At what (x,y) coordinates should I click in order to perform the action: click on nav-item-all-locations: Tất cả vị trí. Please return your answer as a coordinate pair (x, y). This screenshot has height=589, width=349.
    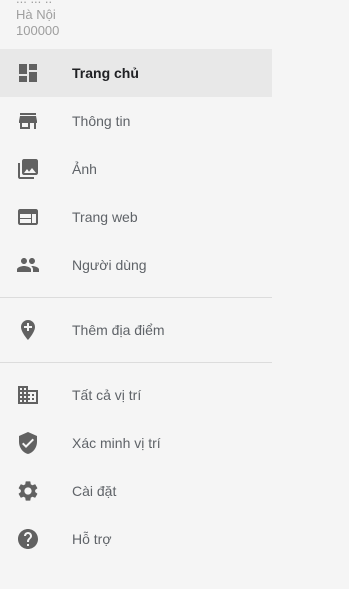
    Looking at the image, I should click on (136, 395).